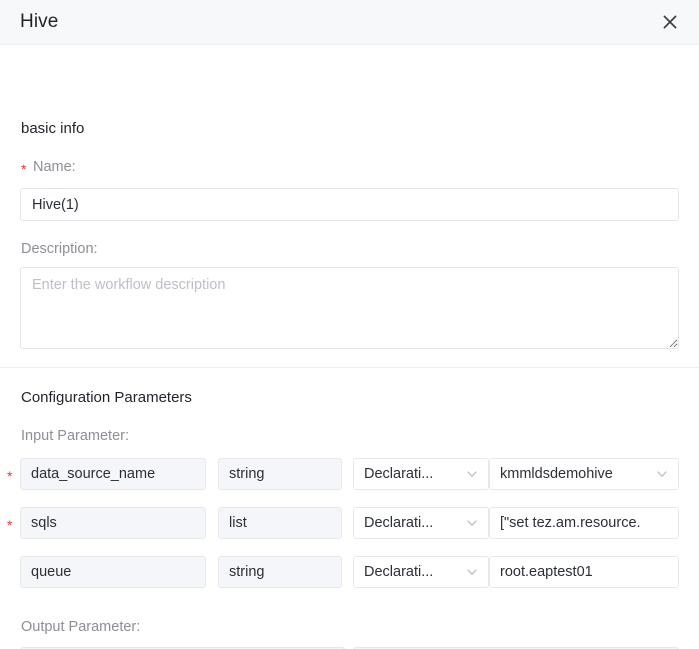 The height and width of the screenshot is (649, 699). Describe the element at coordinates (349, 22) in the screenshot. I see `dialog-header: Hive` at that location.